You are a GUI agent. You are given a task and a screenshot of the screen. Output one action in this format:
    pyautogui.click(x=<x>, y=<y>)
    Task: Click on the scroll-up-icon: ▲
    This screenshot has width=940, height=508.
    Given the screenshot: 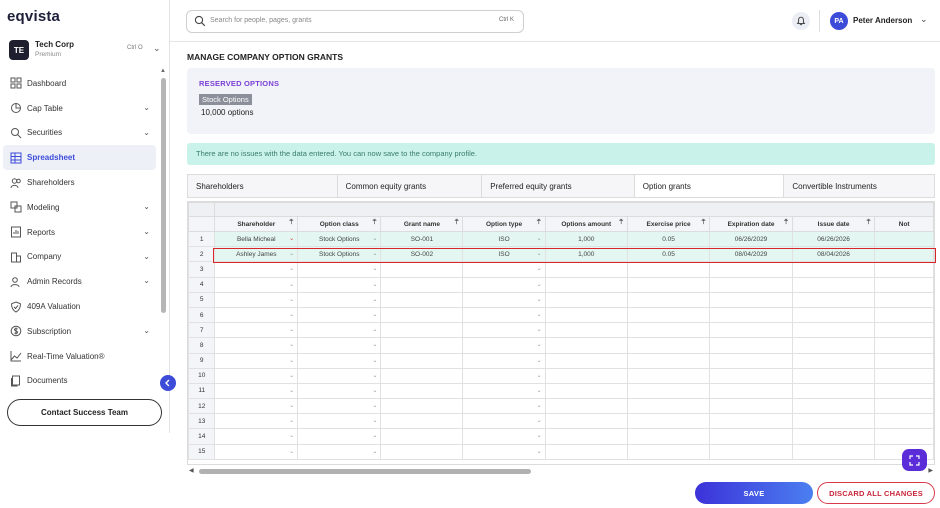 What is the action you would take?
    pyautogui.click(x=163, y=71)
    